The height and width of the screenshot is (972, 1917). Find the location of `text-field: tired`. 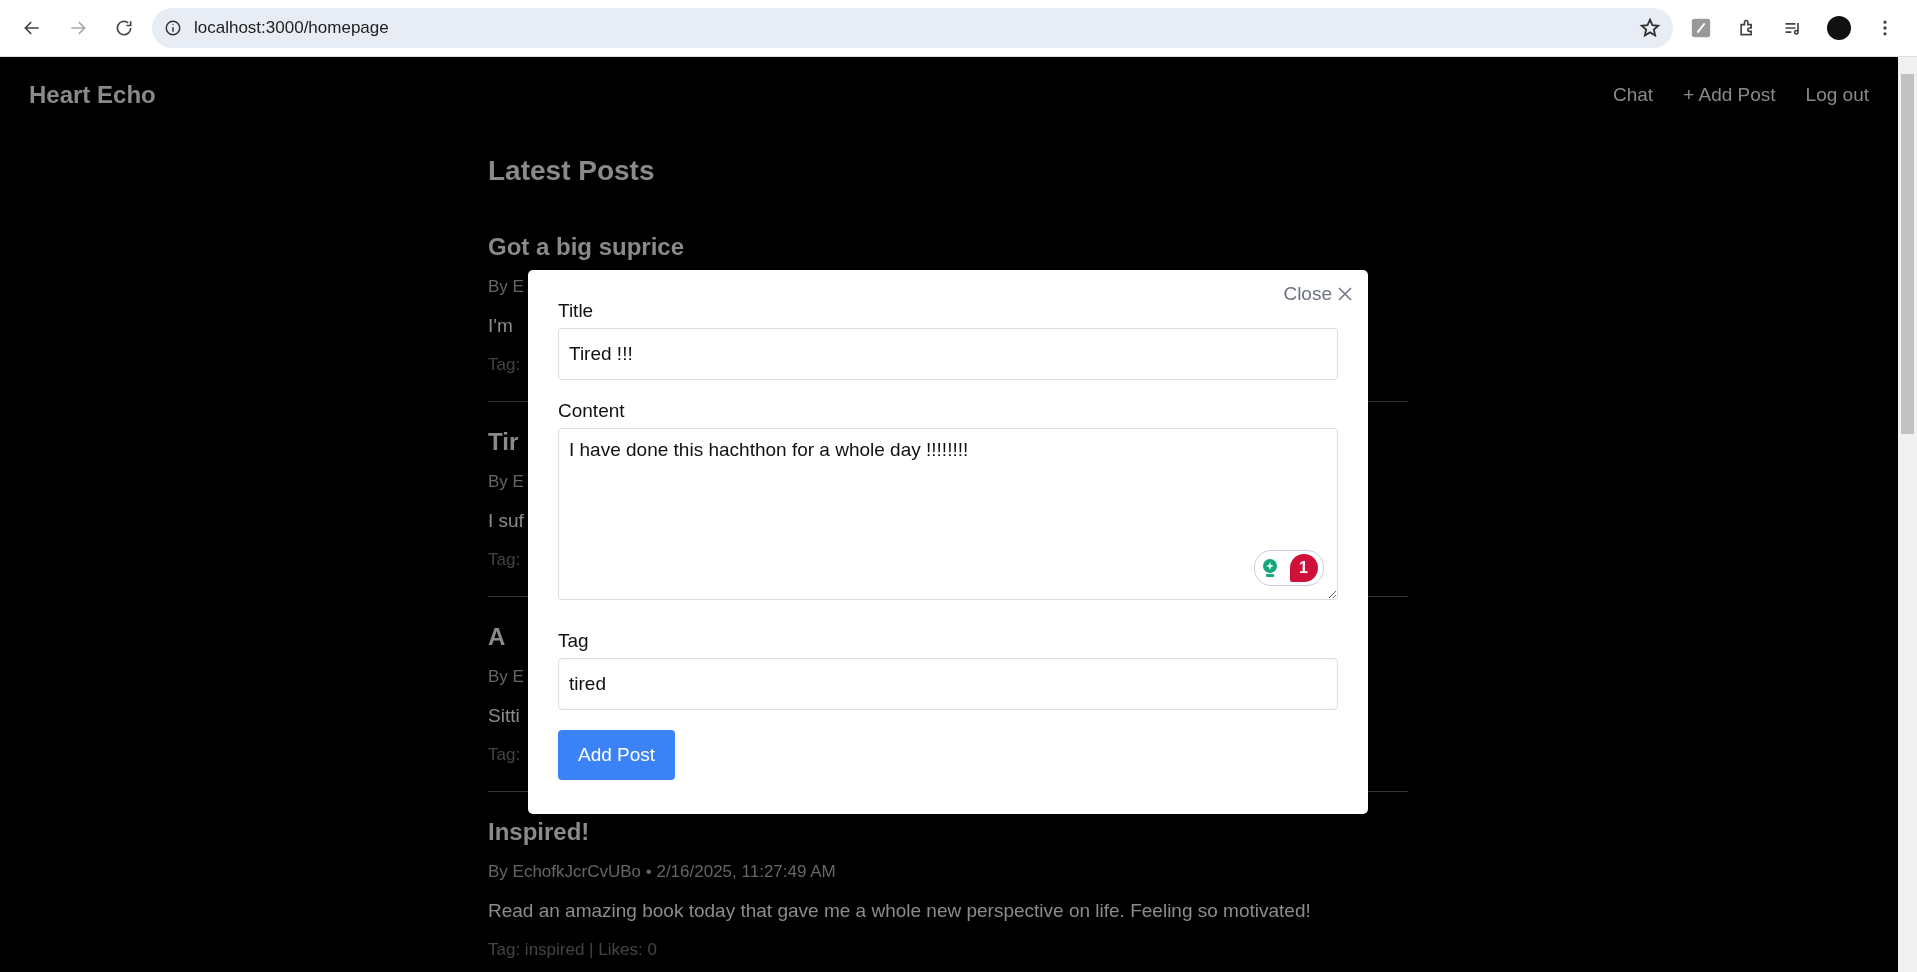

text-field: tired is located at coordinates (948, 684).